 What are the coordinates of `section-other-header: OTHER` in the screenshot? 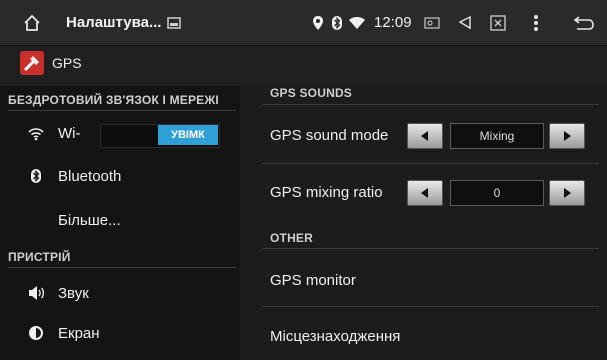 It's located at (291, 238).